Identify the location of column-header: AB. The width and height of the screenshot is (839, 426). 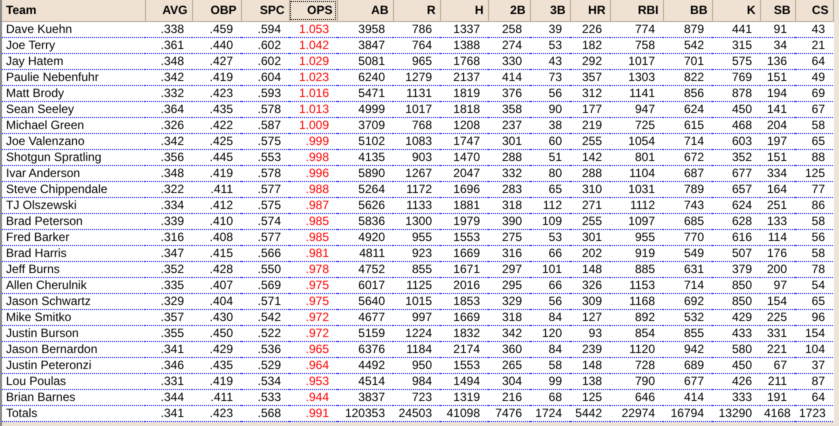
(365, 10).